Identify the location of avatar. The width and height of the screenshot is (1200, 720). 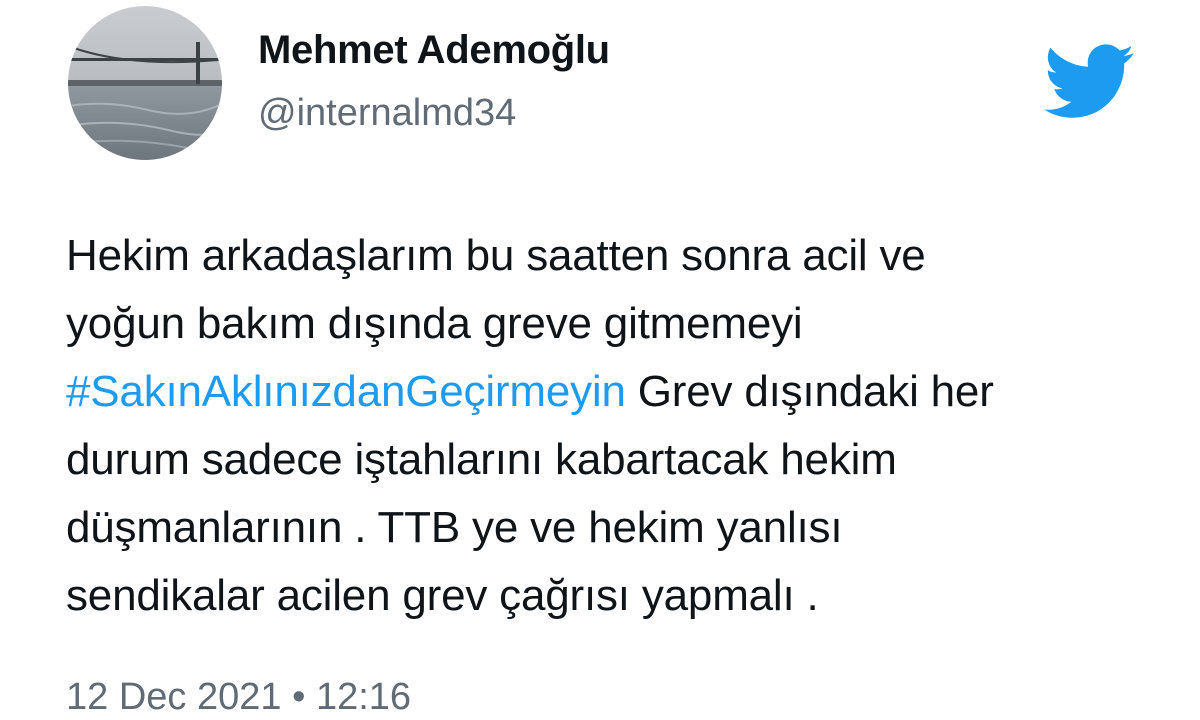
(145, 83).